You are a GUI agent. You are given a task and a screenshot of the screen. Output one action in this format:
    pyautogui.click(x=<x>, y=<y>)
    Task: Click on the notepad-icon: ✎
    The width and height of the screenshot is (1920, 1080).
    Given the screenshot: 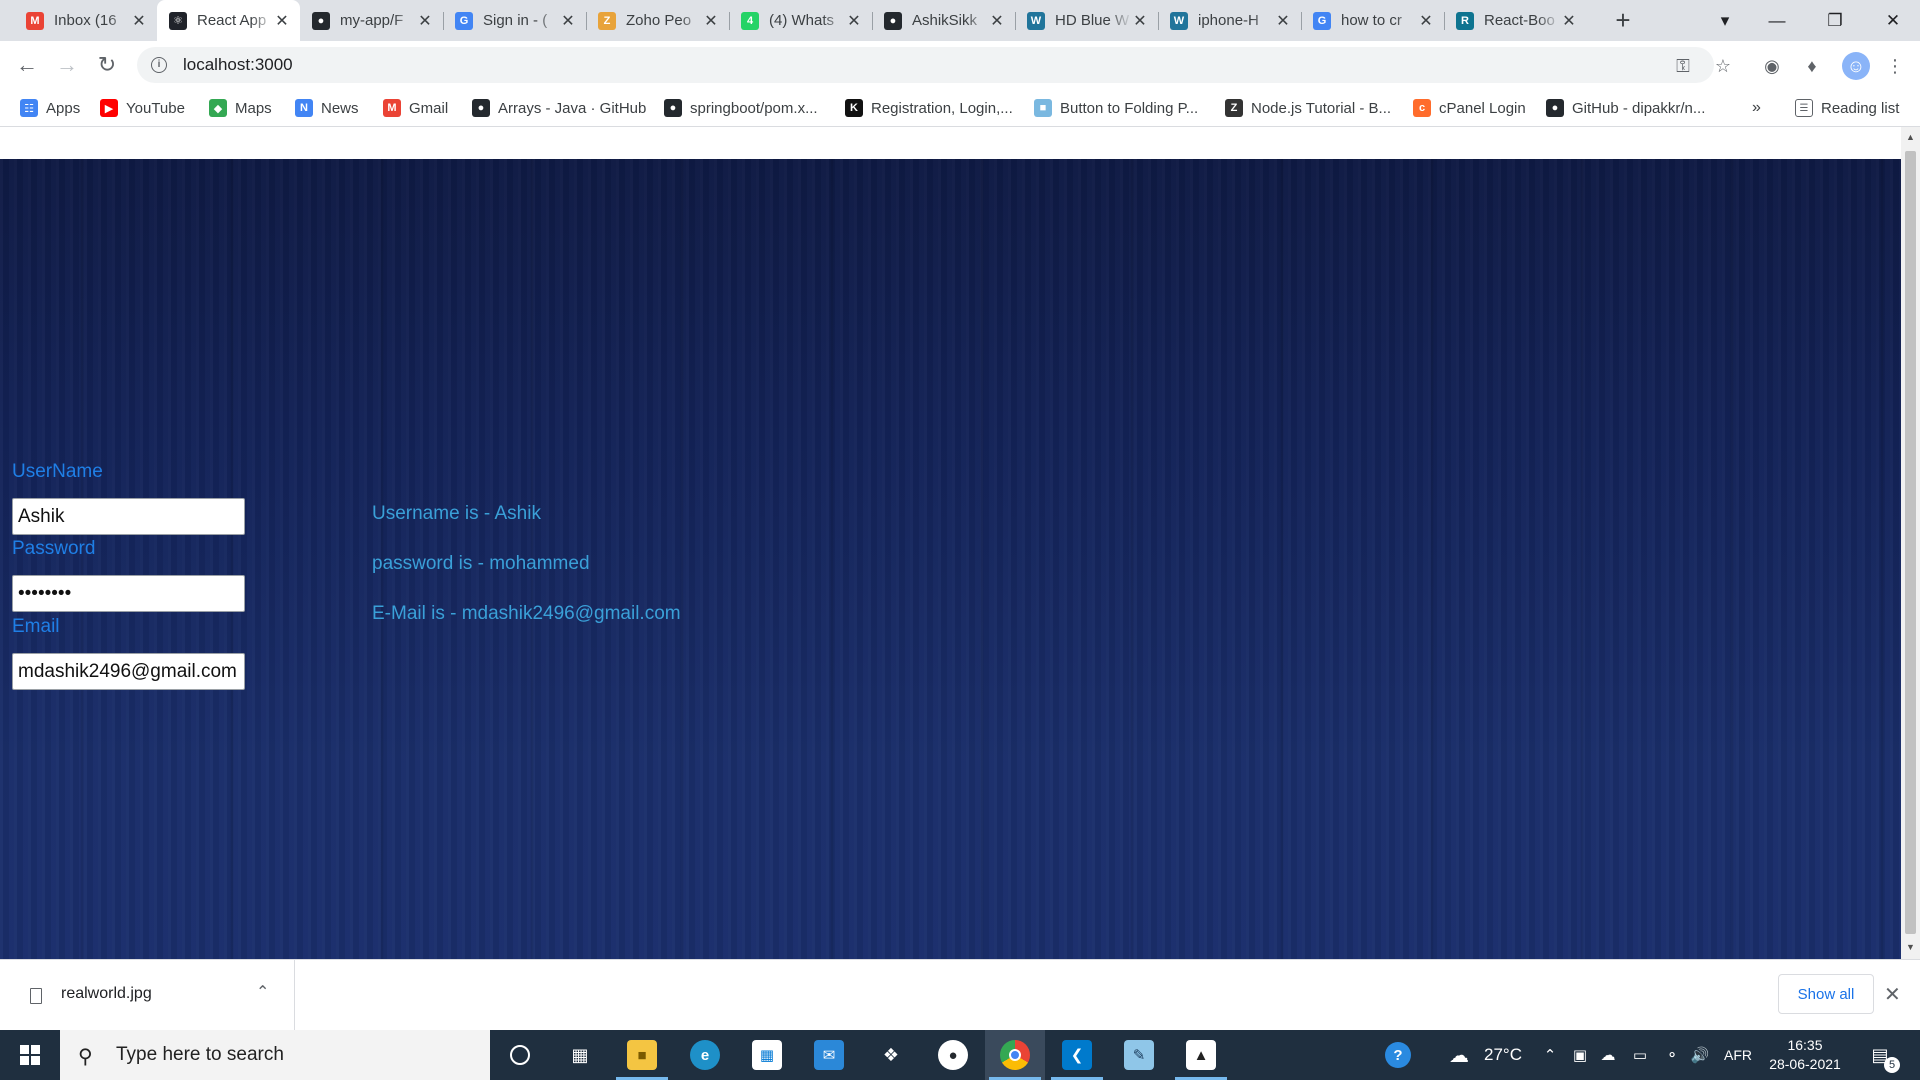 What is the action you would take?
    pyautogui.click(x=1139, y=1055)
    